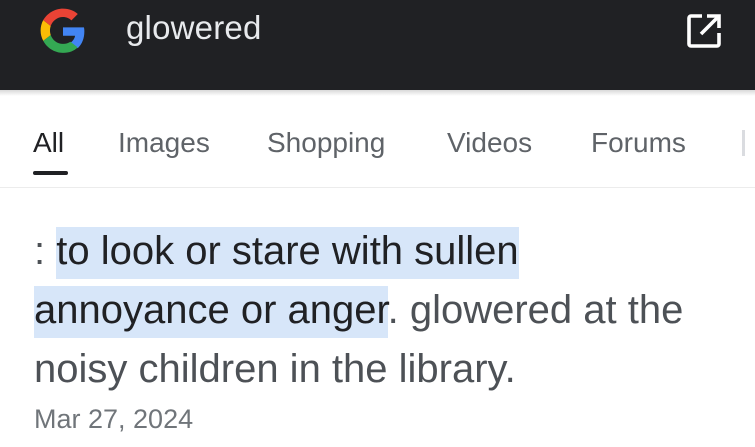 Image resolution: width=755 pixels, height=447 pixels. I want to click on tab-shopping: Shopping, so click(326, 143).